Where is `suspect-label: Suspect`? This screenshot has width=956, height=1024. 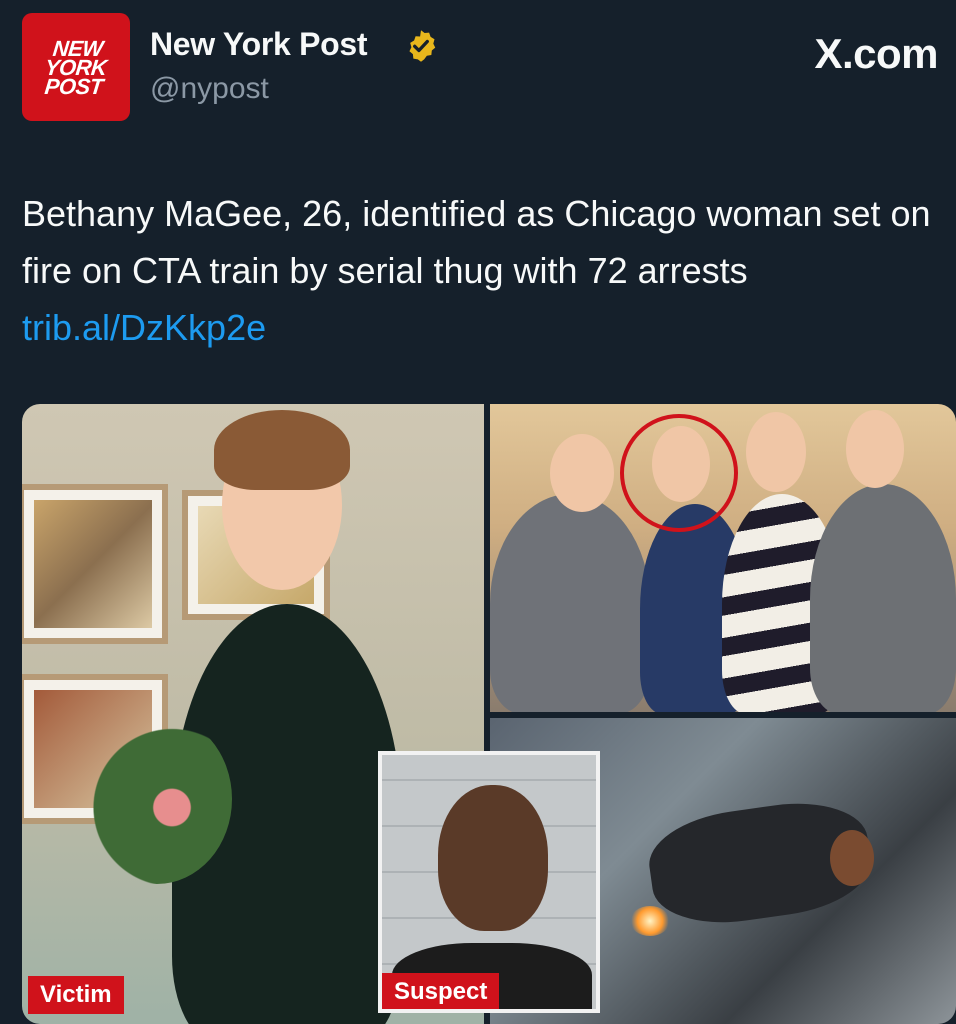 suspect-label: Suspect is located at coordinates (441, 991).